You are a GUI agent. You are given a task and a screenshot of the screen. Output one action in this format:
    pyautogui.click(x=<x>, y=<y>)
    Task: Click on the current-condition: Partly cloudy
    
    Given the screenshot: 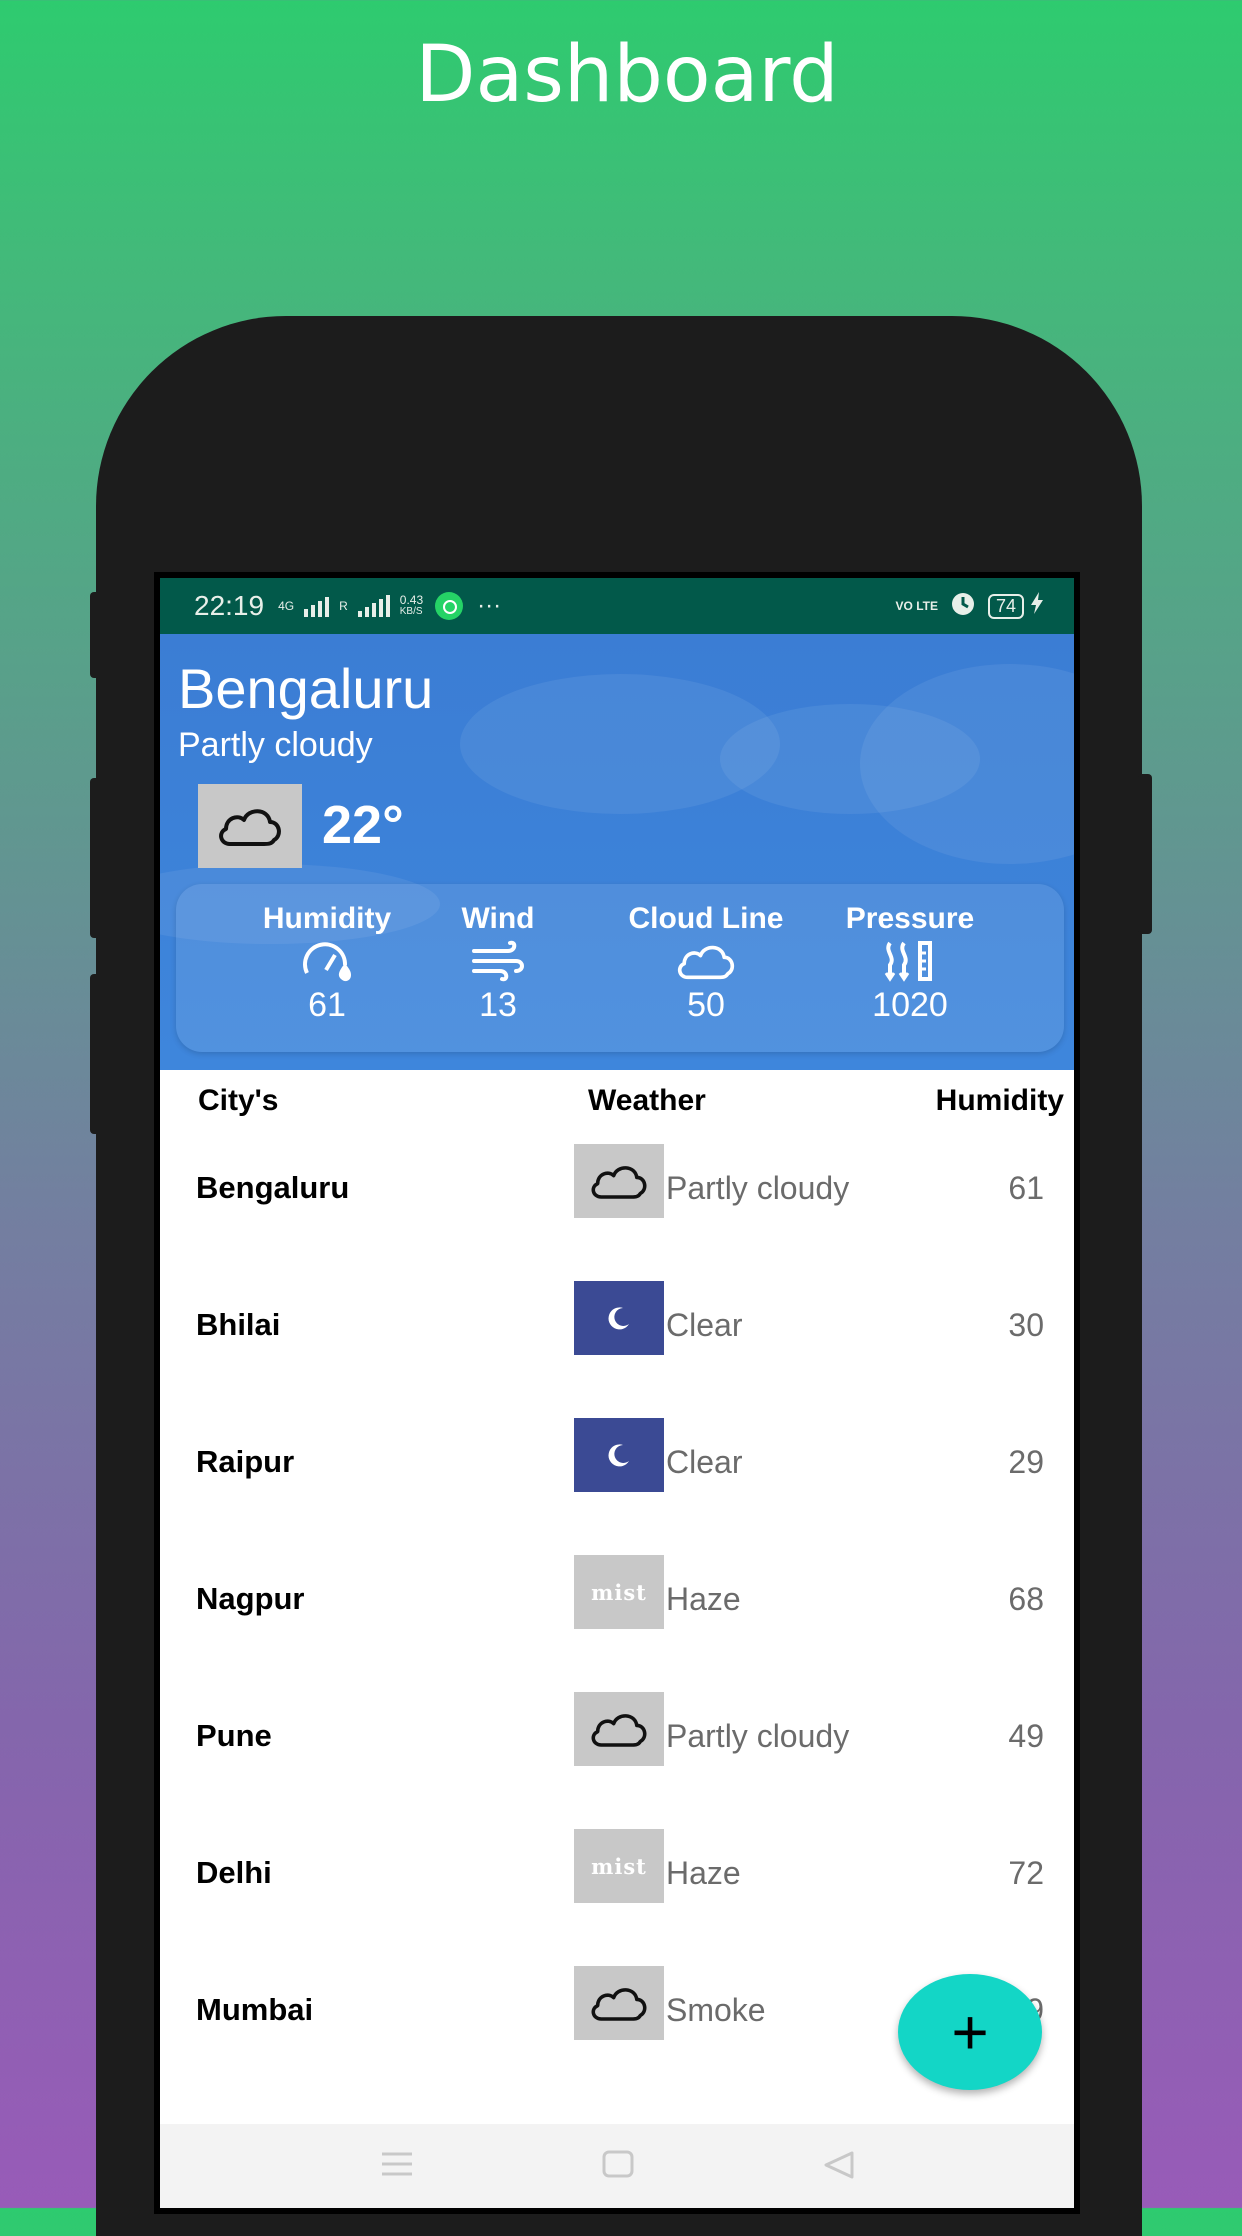 What is the action you would take?
    pyautogui.click(x=275, y=745)
    